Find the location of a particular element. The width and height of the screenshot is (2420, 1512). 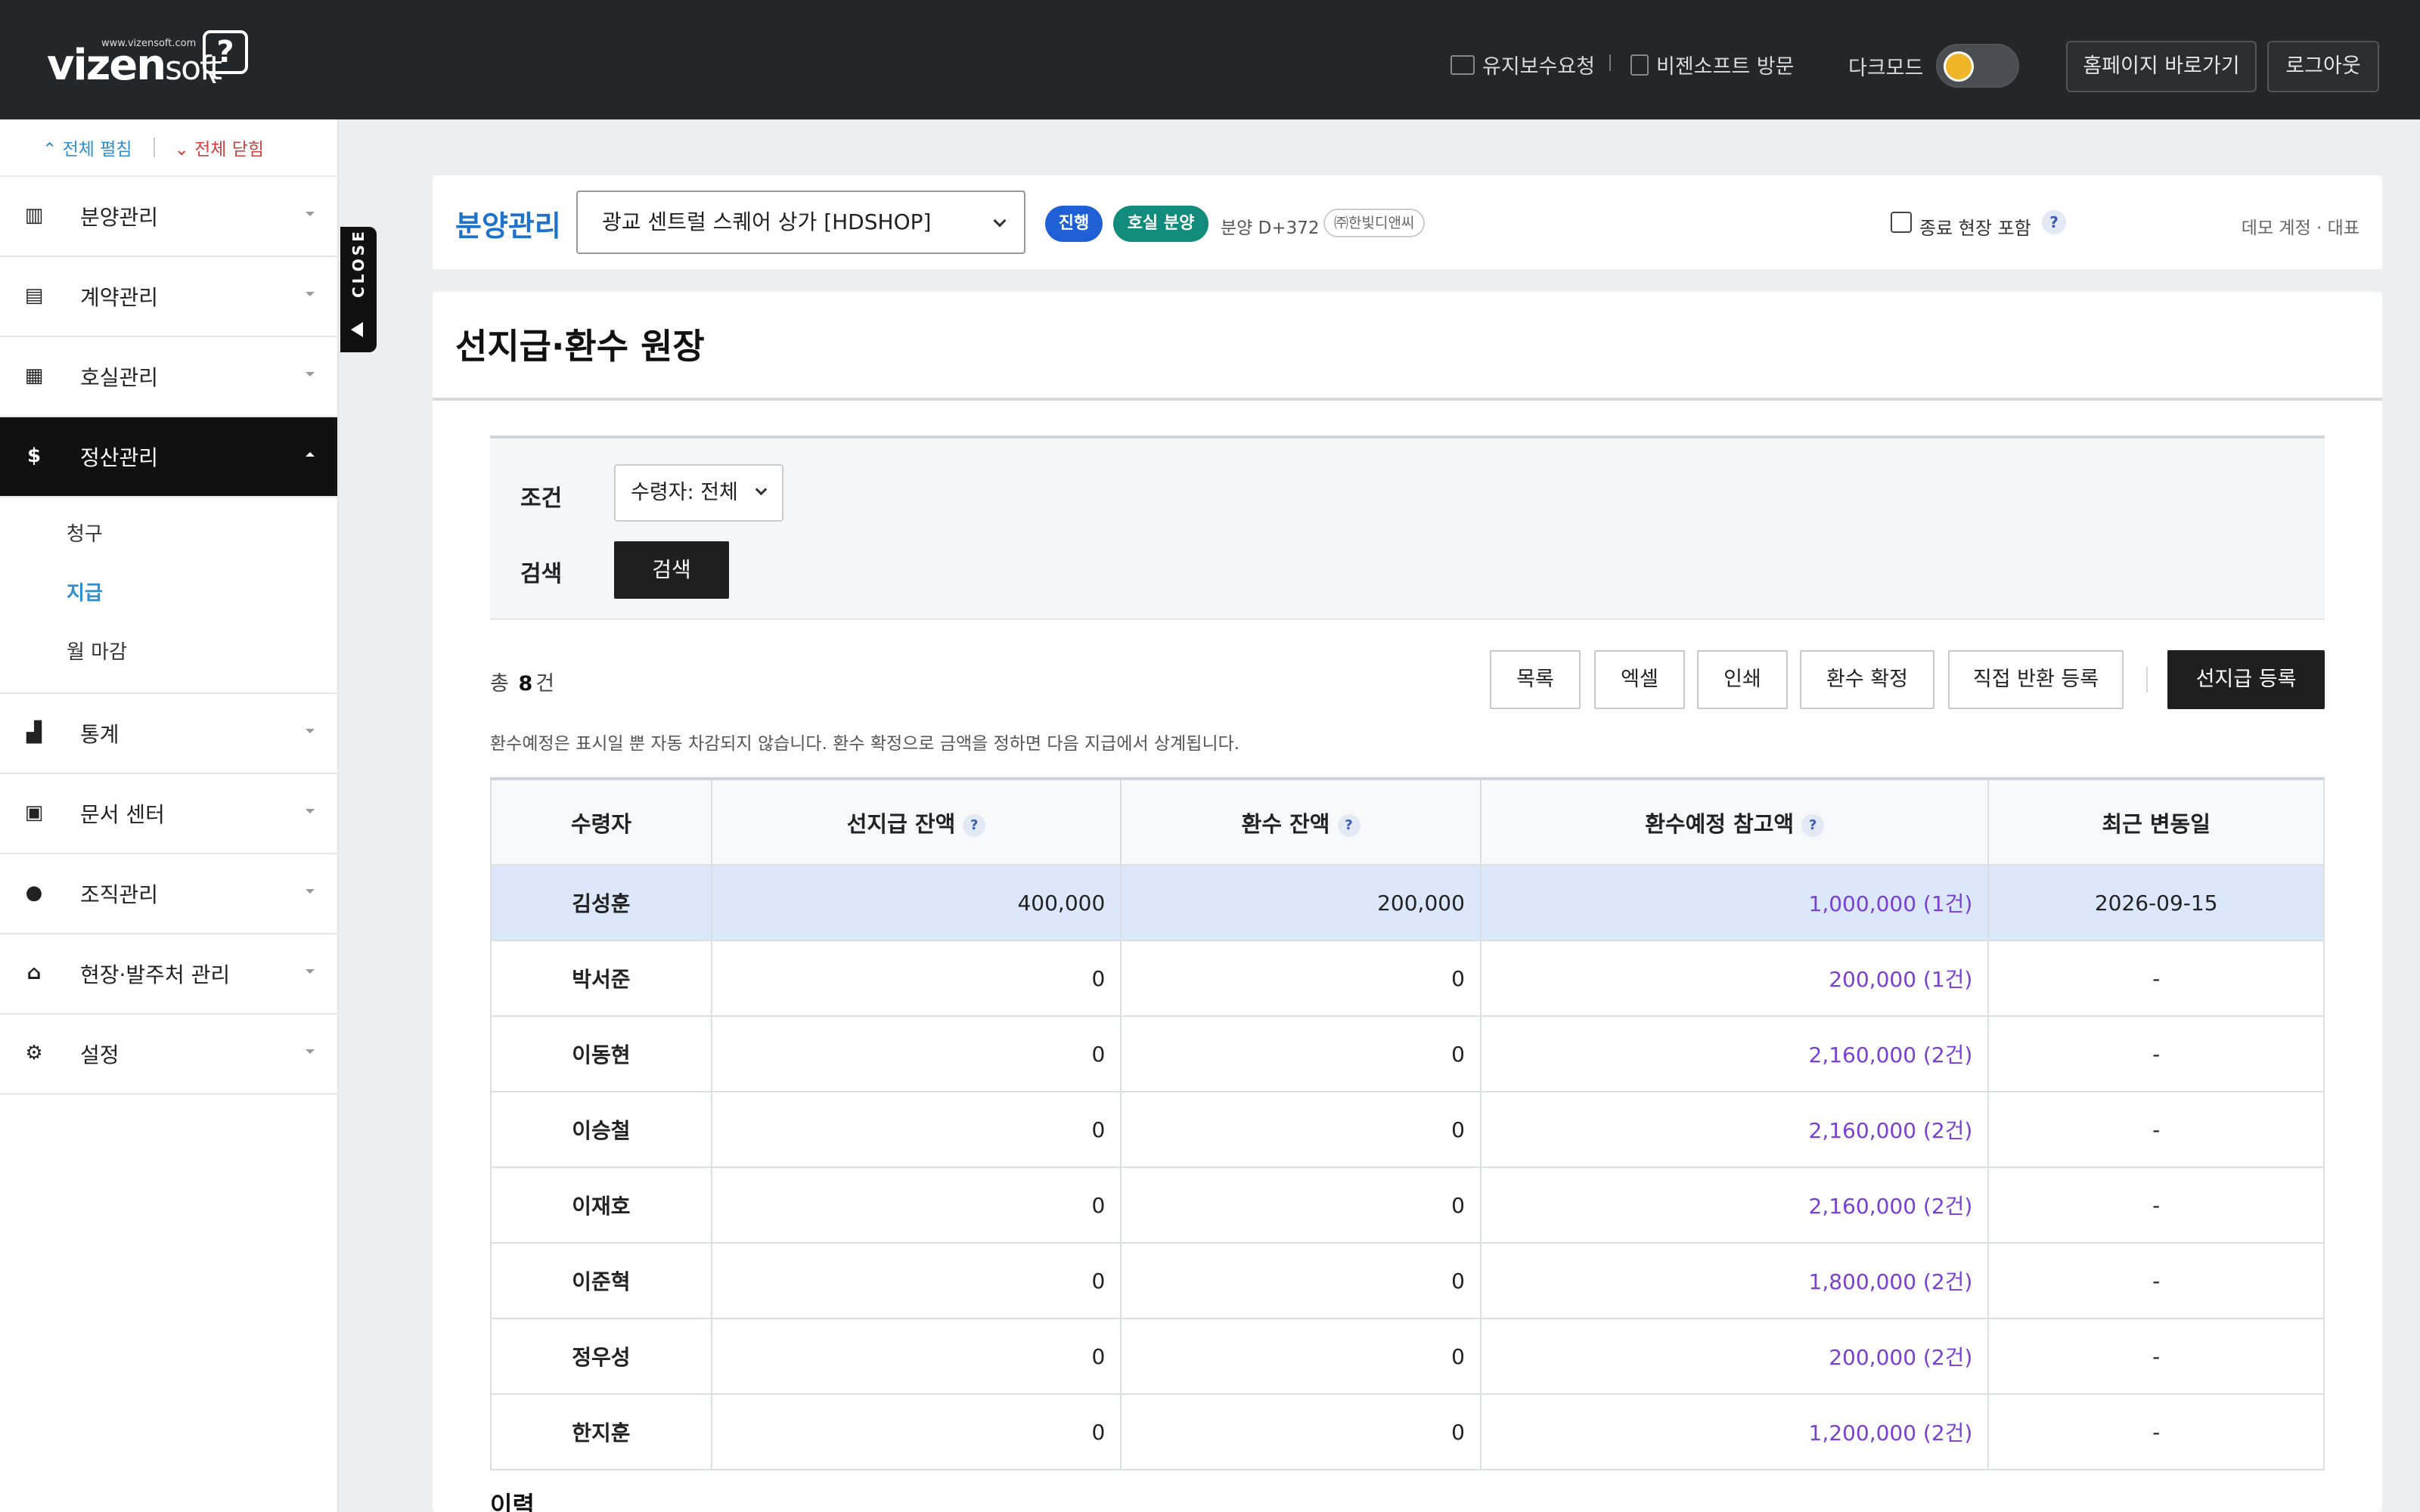

direct-return-button: 직접 반환 등록 is located at coordinates (2036, 679).